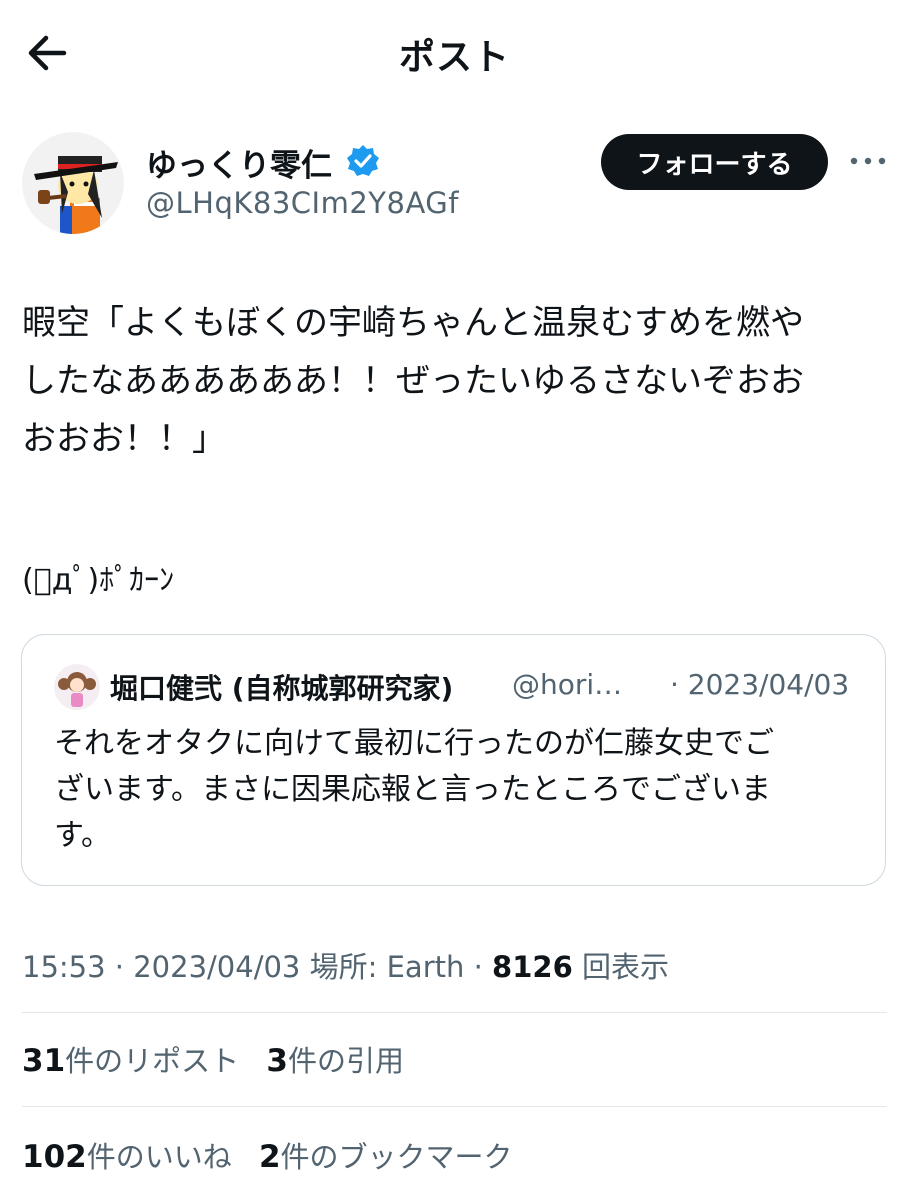 The height and width of the screenshot is (1200, 909). What do you see at coordinates (216, 967) in the screenshot?
I see `post-date: 2023/04/03` at bounding box center [216, 967].